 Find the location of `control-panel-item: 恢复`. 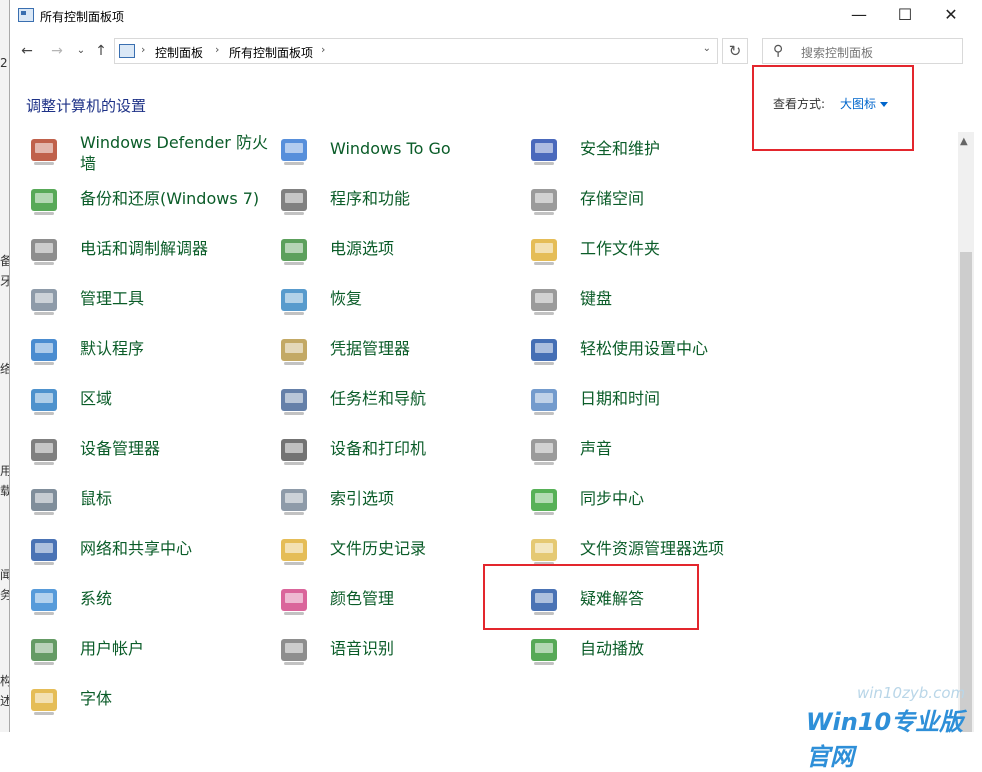

control-panel-item: 恢复 is located at coordinates (402, 304).